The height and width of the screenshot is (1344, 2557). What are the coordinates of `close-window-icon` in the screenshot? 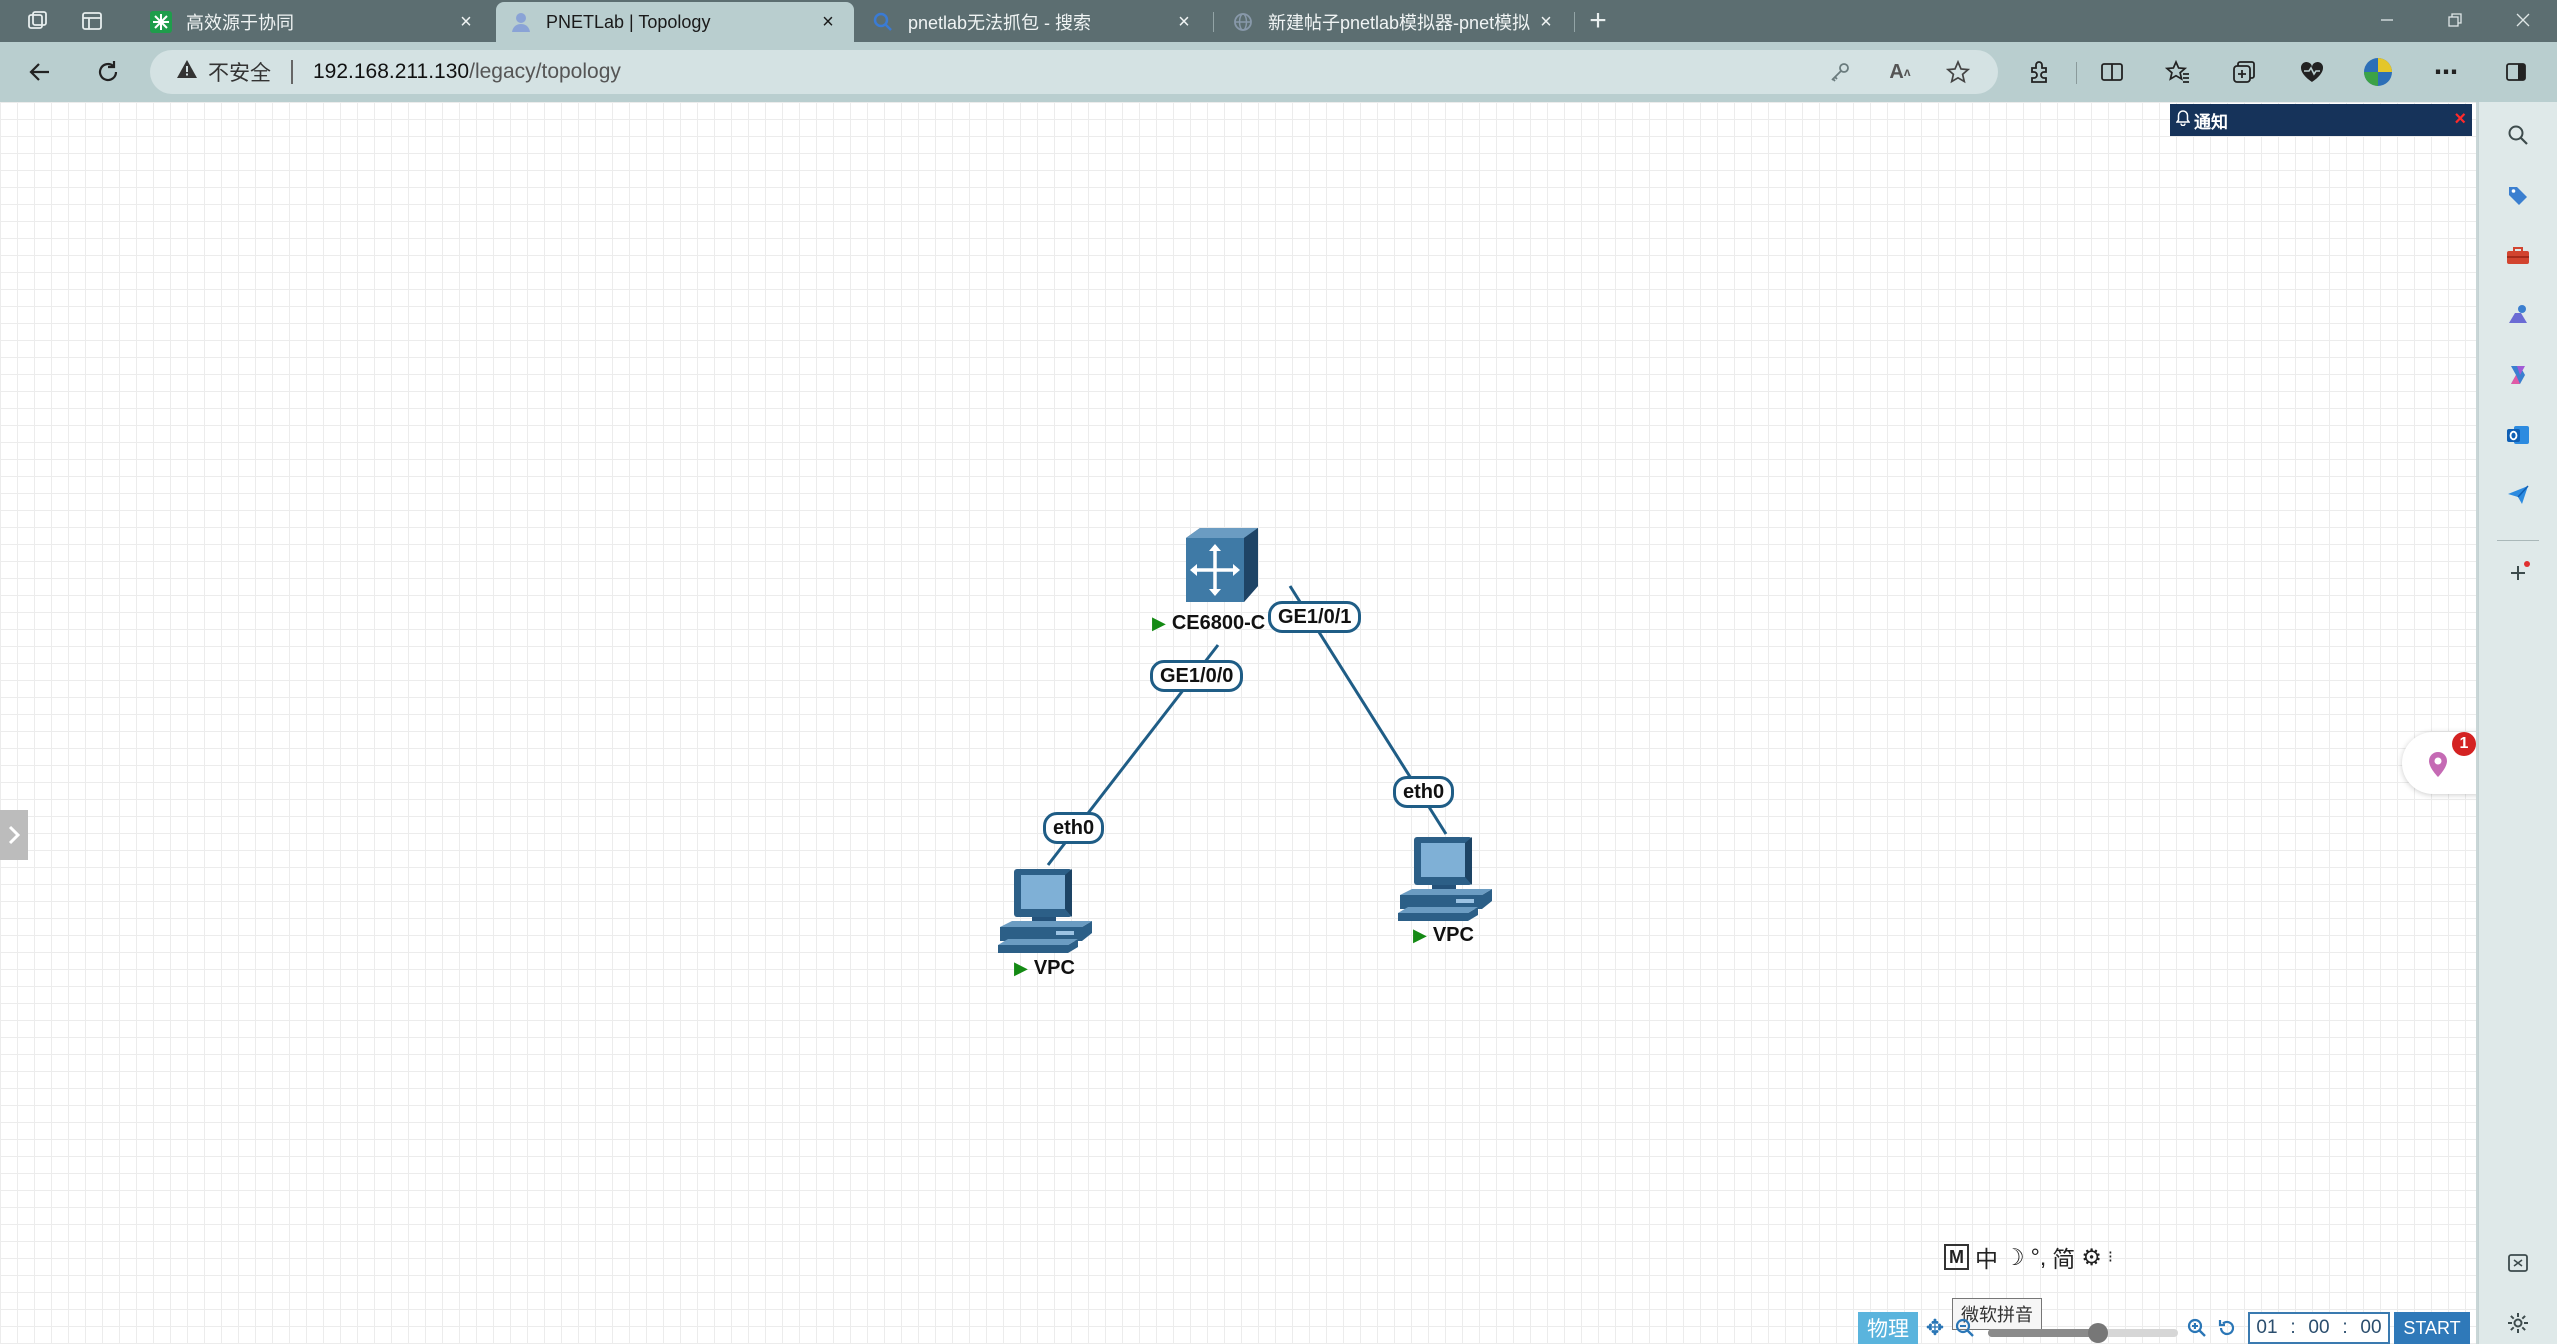 It's located at (2522, 20).